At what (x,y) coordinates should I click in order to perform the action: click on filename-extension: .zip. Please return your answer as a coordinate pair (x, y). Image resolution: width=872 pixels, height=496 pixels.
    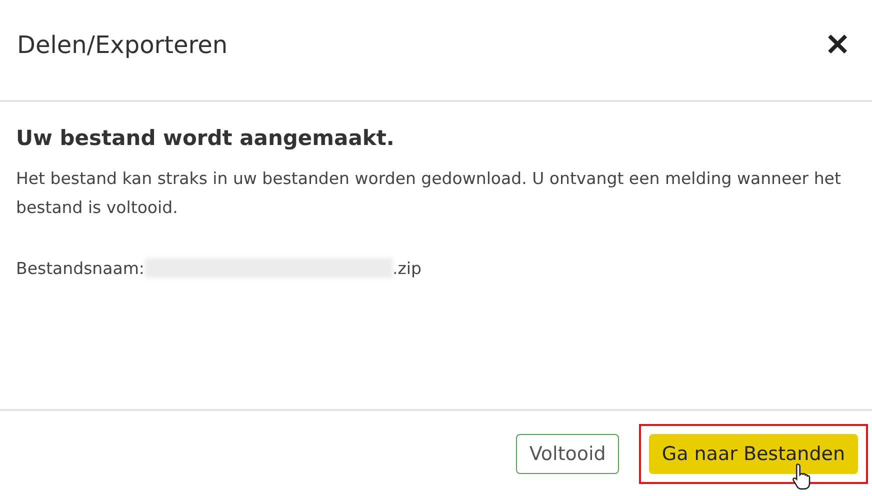
    Looking at the image, I should click on (407, 268).